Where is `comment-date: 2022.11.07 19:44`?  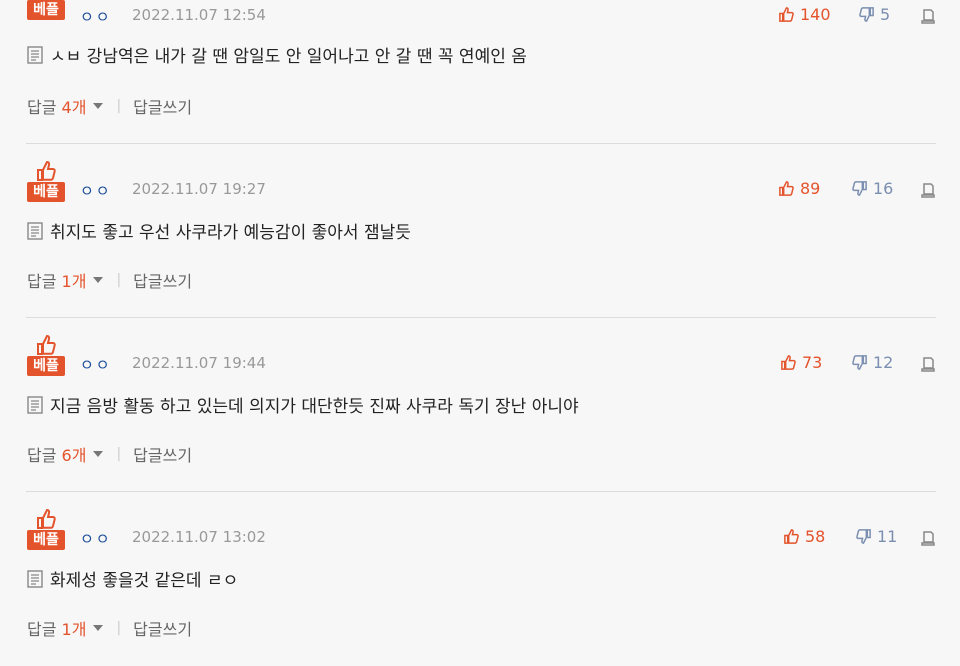 comment-date: 2022.11.07 19:44 is located at coordinates (199, 363).